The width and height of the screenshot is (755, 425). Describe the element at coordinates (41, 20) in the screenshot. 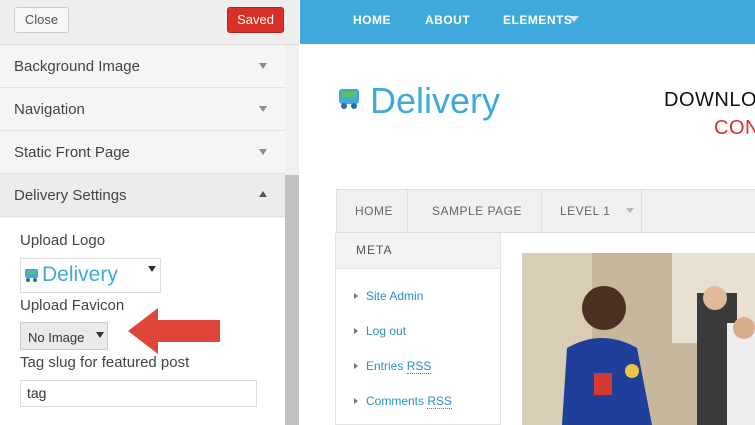

I see `close-button: Close` at that location.